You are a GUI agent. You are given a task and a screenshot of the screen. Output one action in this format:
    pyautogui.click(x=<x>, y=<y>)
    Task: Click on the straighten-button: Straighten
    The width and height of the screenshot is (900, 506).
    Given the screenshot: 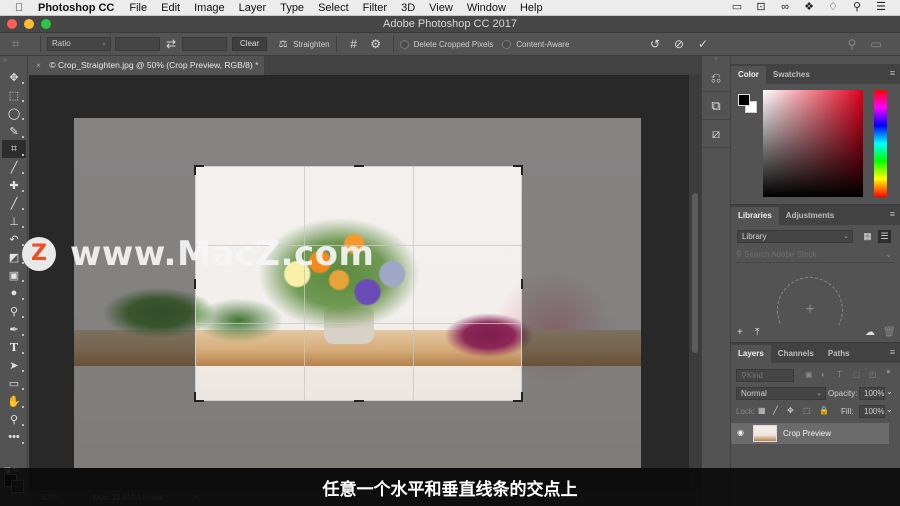 What is the action you would take?
    pyautogui.click(x=311, y=44)
    